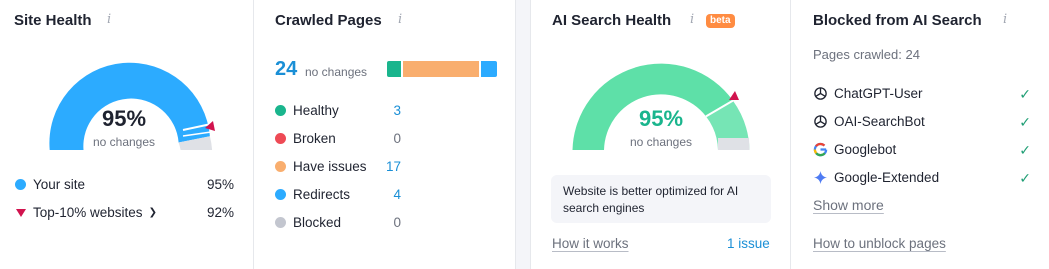 This screenshot has height=269, width=1049. I want to click on issues-link: 1 issue, so click(748, 243).